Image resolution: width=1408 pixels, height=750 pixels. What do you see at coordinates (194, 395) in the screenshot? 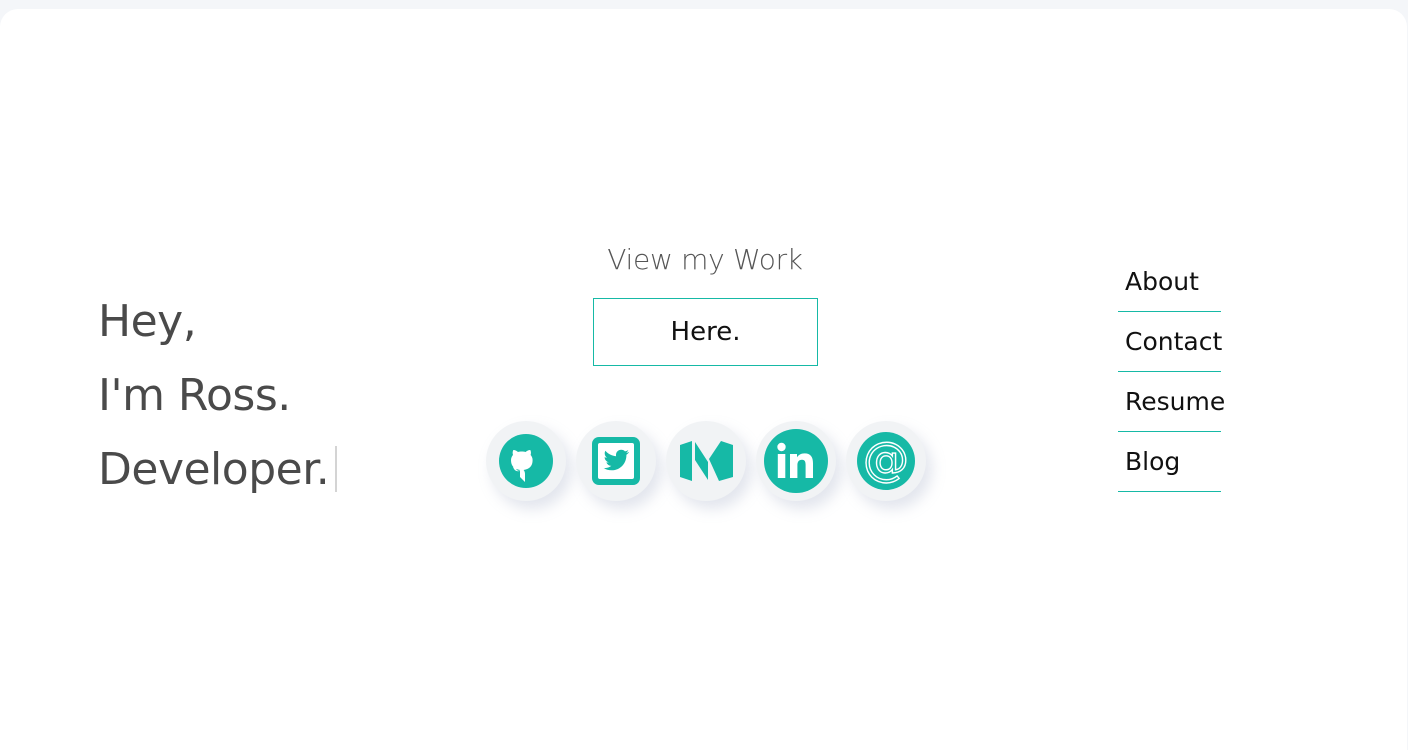
I see `intro-line-name: I'm Ross.` at bounding box center [194, 395].